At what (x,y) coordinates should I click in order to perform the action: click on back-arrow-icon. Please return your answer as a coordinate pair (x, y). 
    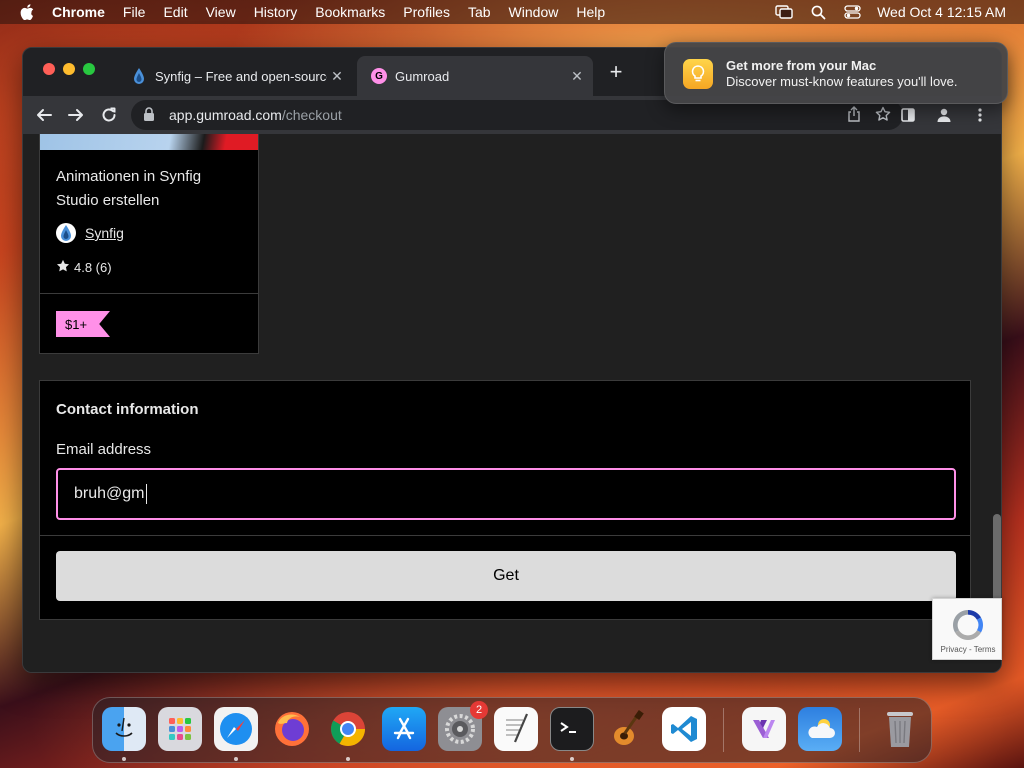
    Looking at the image, I should click on (44, 115).